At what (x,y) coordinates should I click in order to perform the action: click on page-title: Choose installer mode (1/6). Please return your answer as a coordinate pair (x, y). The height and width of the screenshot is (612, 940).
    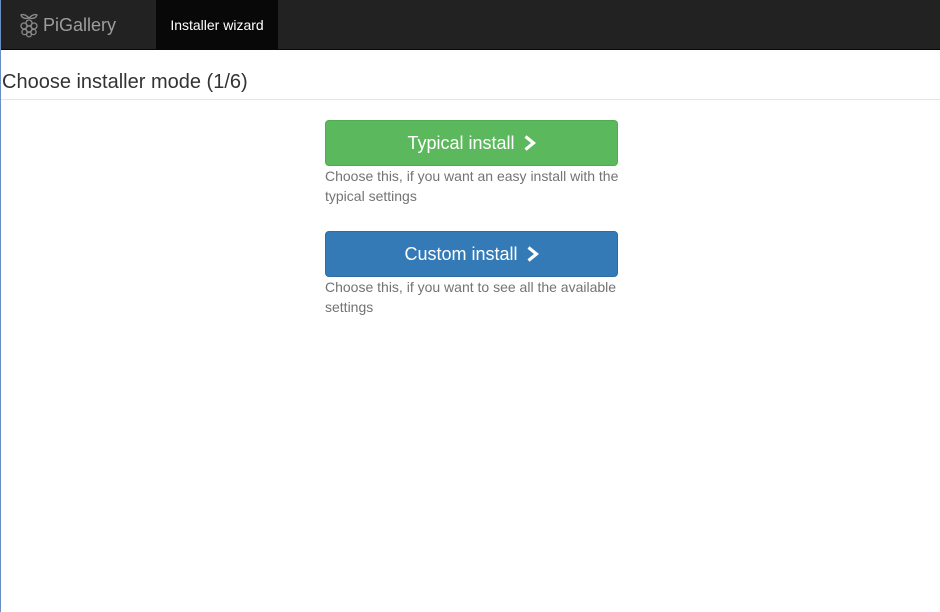
    Looking at the image, I should click on (125, 82).